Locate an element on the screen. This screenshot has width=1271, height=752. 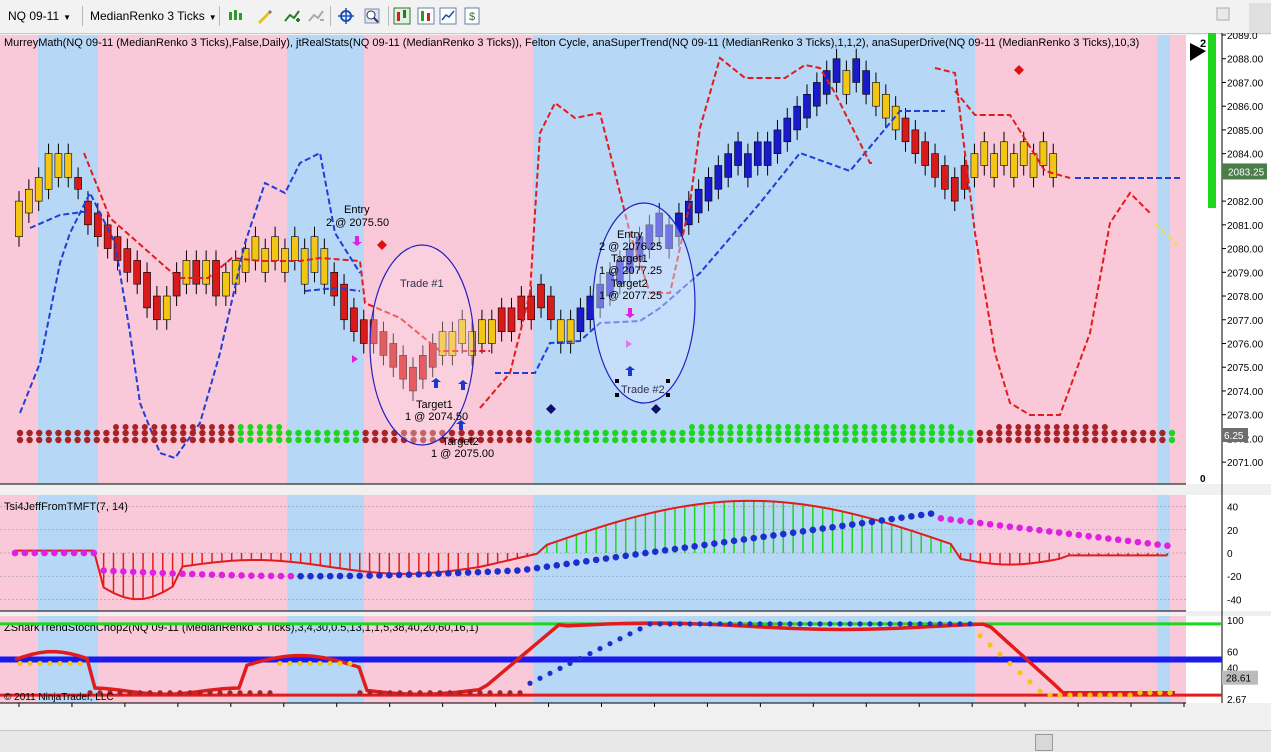
trade-label: Trade #1 is located at coordinates (422, 284).